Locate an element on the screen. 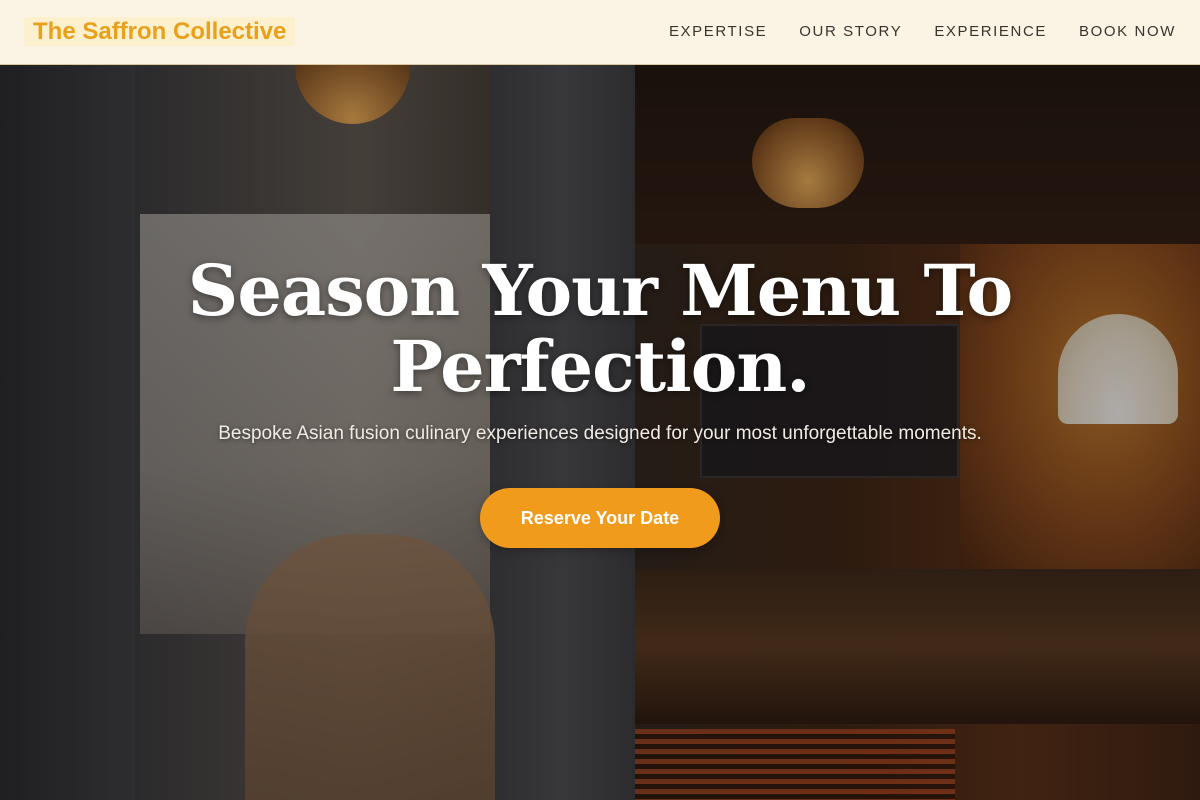  nav-link-book-now: BOOK NOW is located at coordinates (1127, 32).